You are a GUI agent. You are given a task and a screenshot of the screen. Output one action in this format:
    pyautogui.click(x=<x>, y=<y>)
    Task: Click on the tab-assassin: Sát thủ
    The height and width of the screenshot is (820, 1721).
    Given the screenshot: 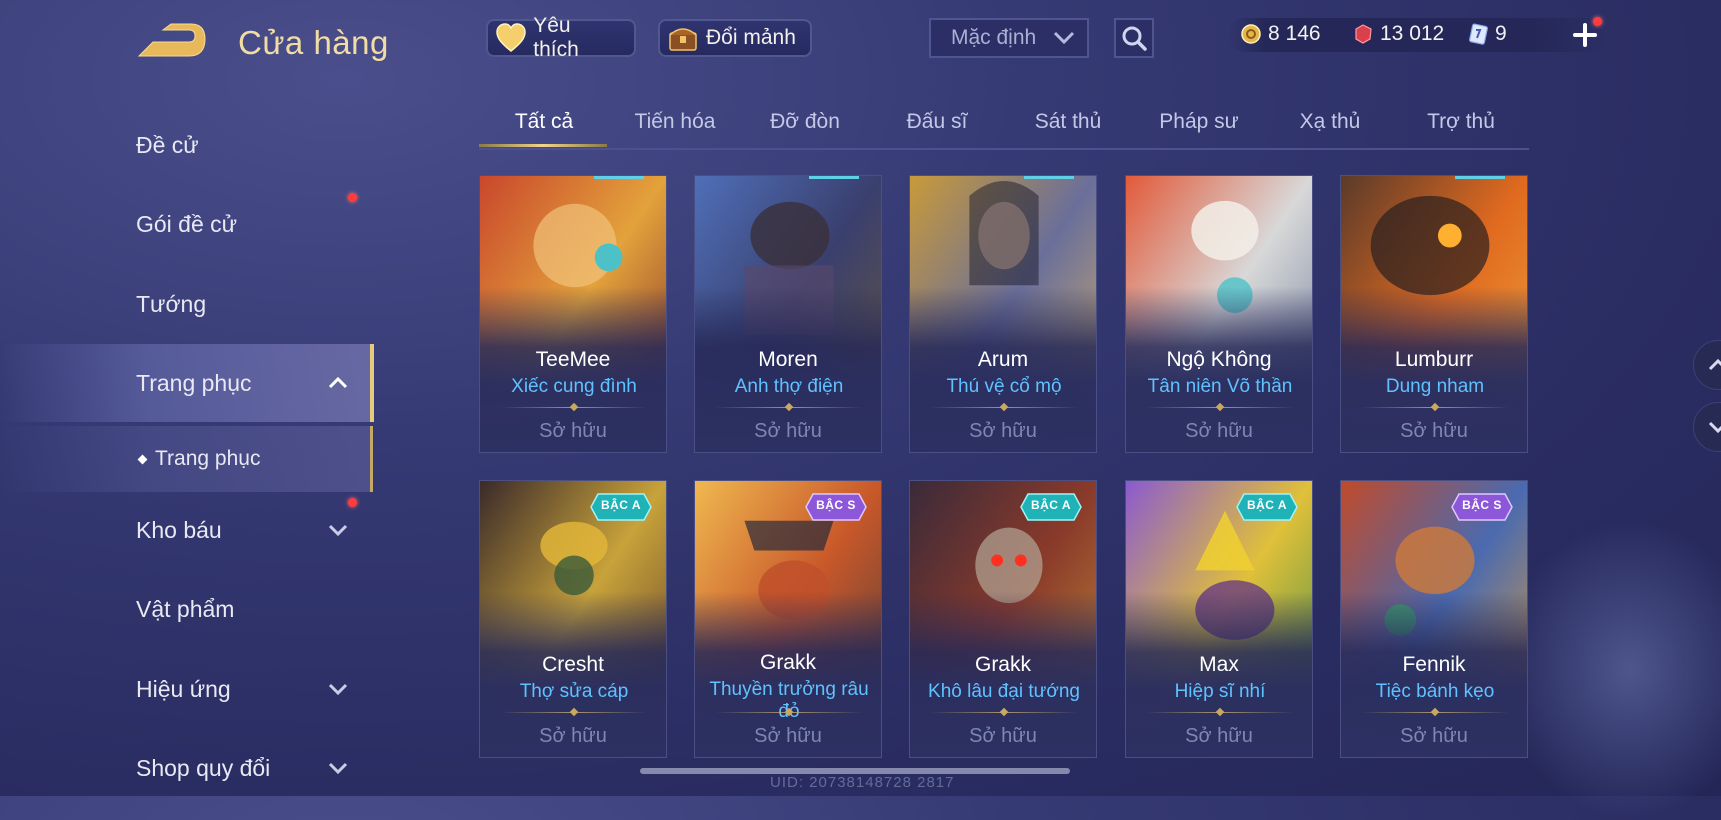 What is the action you would take?
    pyautogui.click(x=1068, y=122)
    